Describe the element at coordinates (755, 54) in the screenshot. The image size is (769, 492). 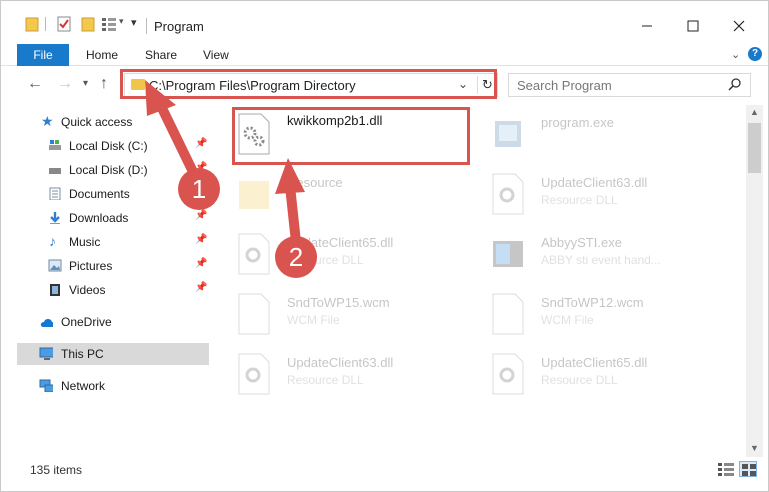
I see `help-icon: ?` at that location.